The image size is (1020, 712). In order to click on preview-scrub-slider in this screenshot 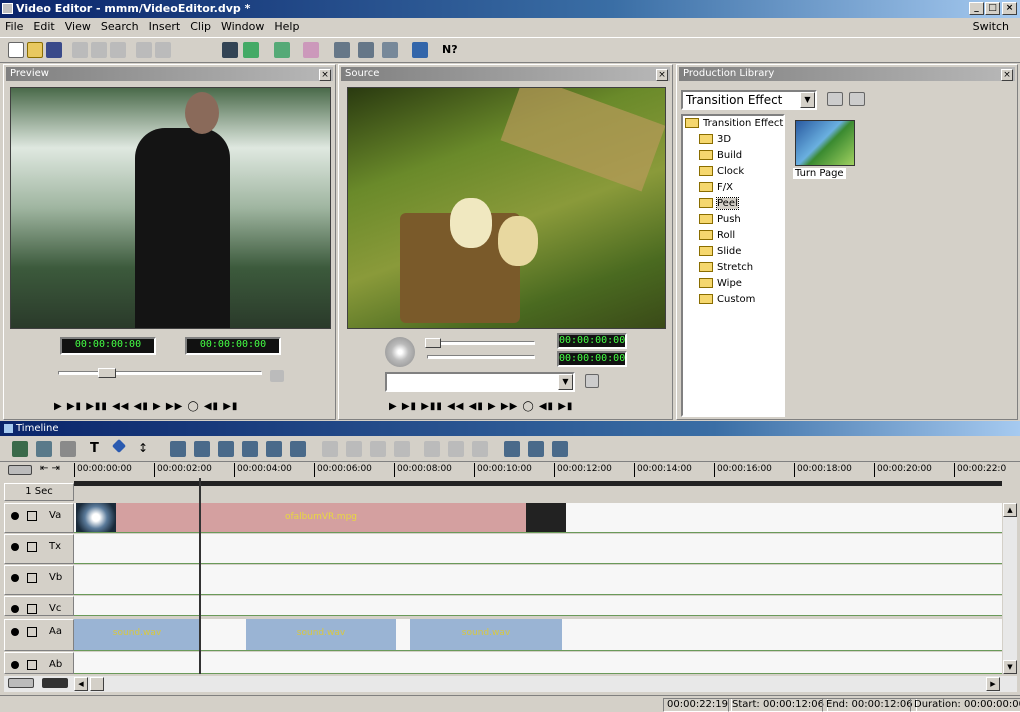, I will do `click(160, 373)`.